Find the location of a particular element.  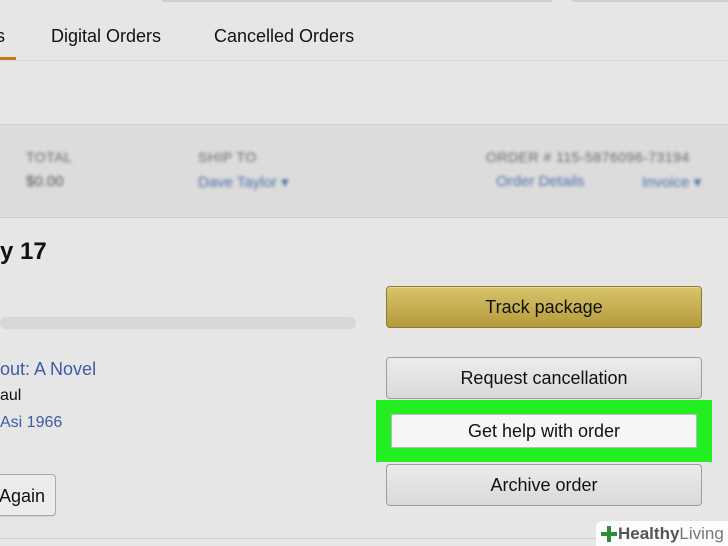

order-details-link: Order Details is located at coordinates (540, 181).